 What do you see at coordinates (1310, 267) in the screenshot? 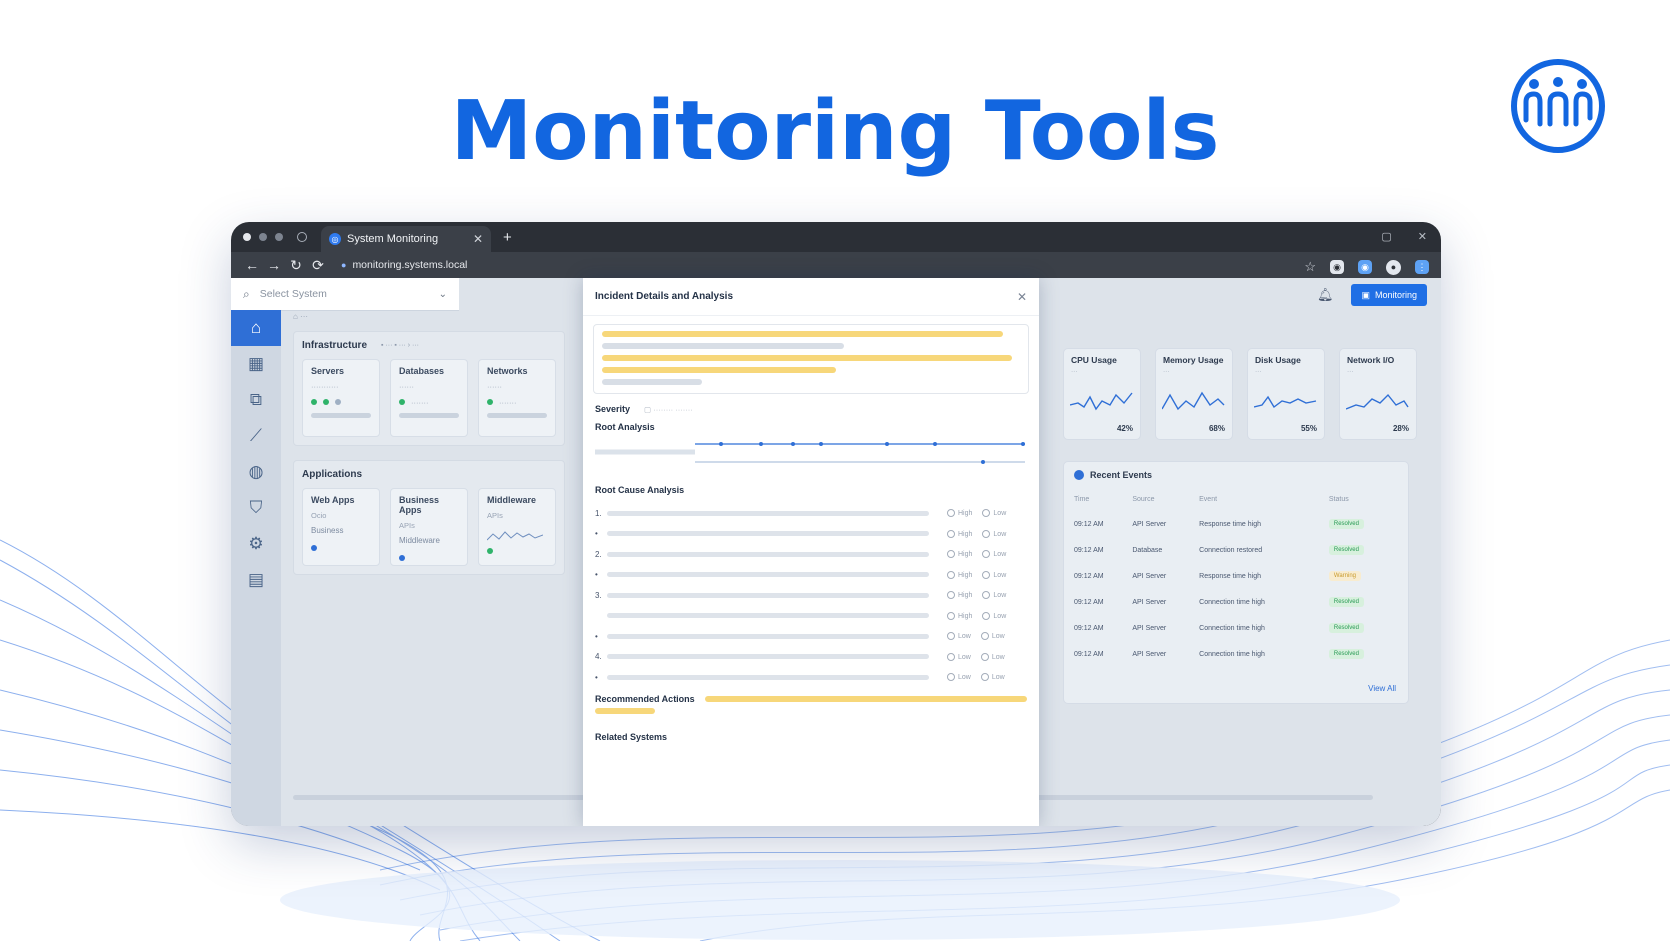
I see `bookmark-star-icon: ☆` at bounding box center [1310, 267].